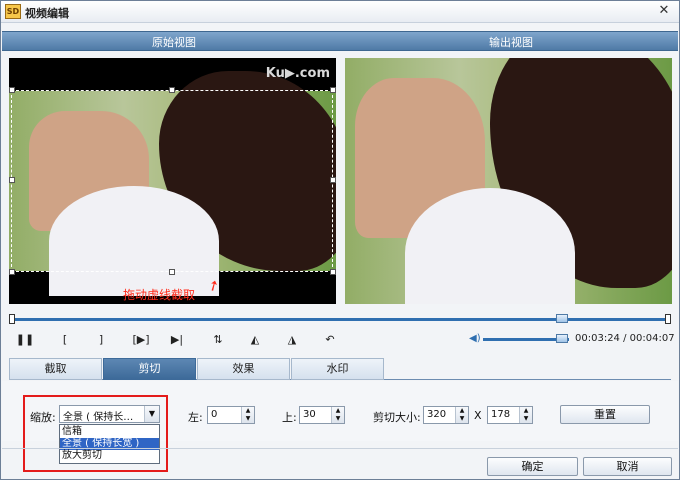 This screenshot has height=480, width=680. I want to click on drag-hint-text: 拖动虚线截取, so click(159, 295).